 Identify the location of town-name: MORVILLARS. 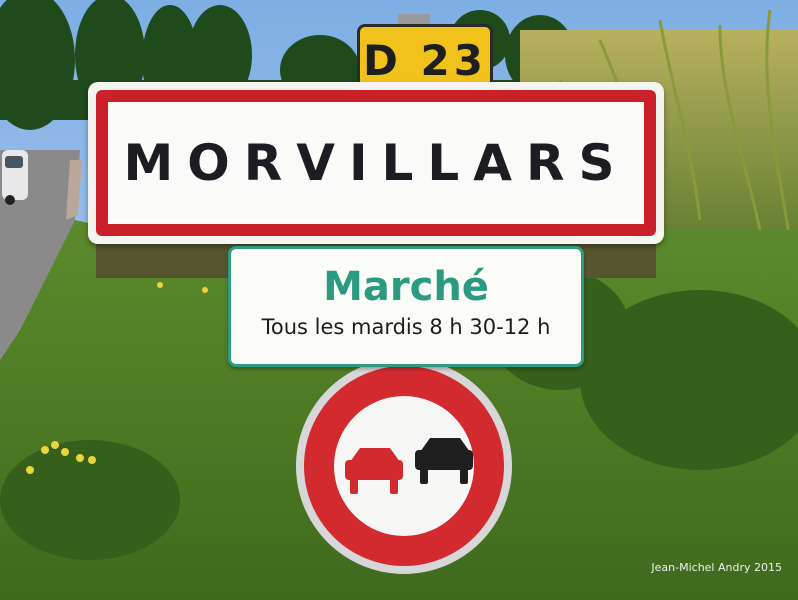
(376, 163).